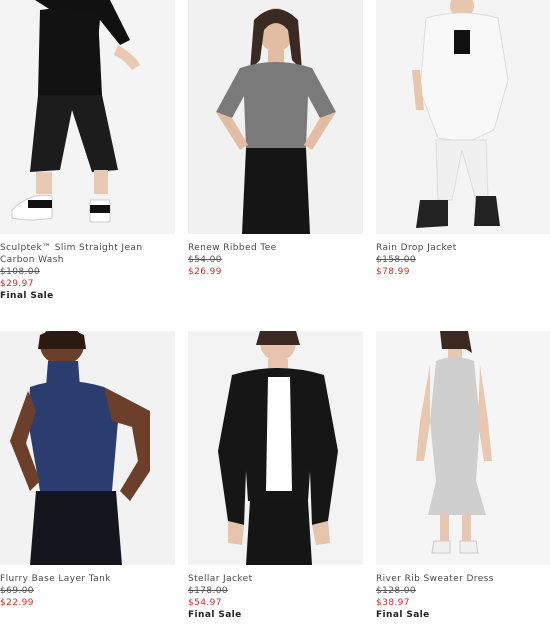  What do you see at coordinates (396, 591) in the screenshot?
I see `original-price: $128.00` at bounding box center [396, 591].